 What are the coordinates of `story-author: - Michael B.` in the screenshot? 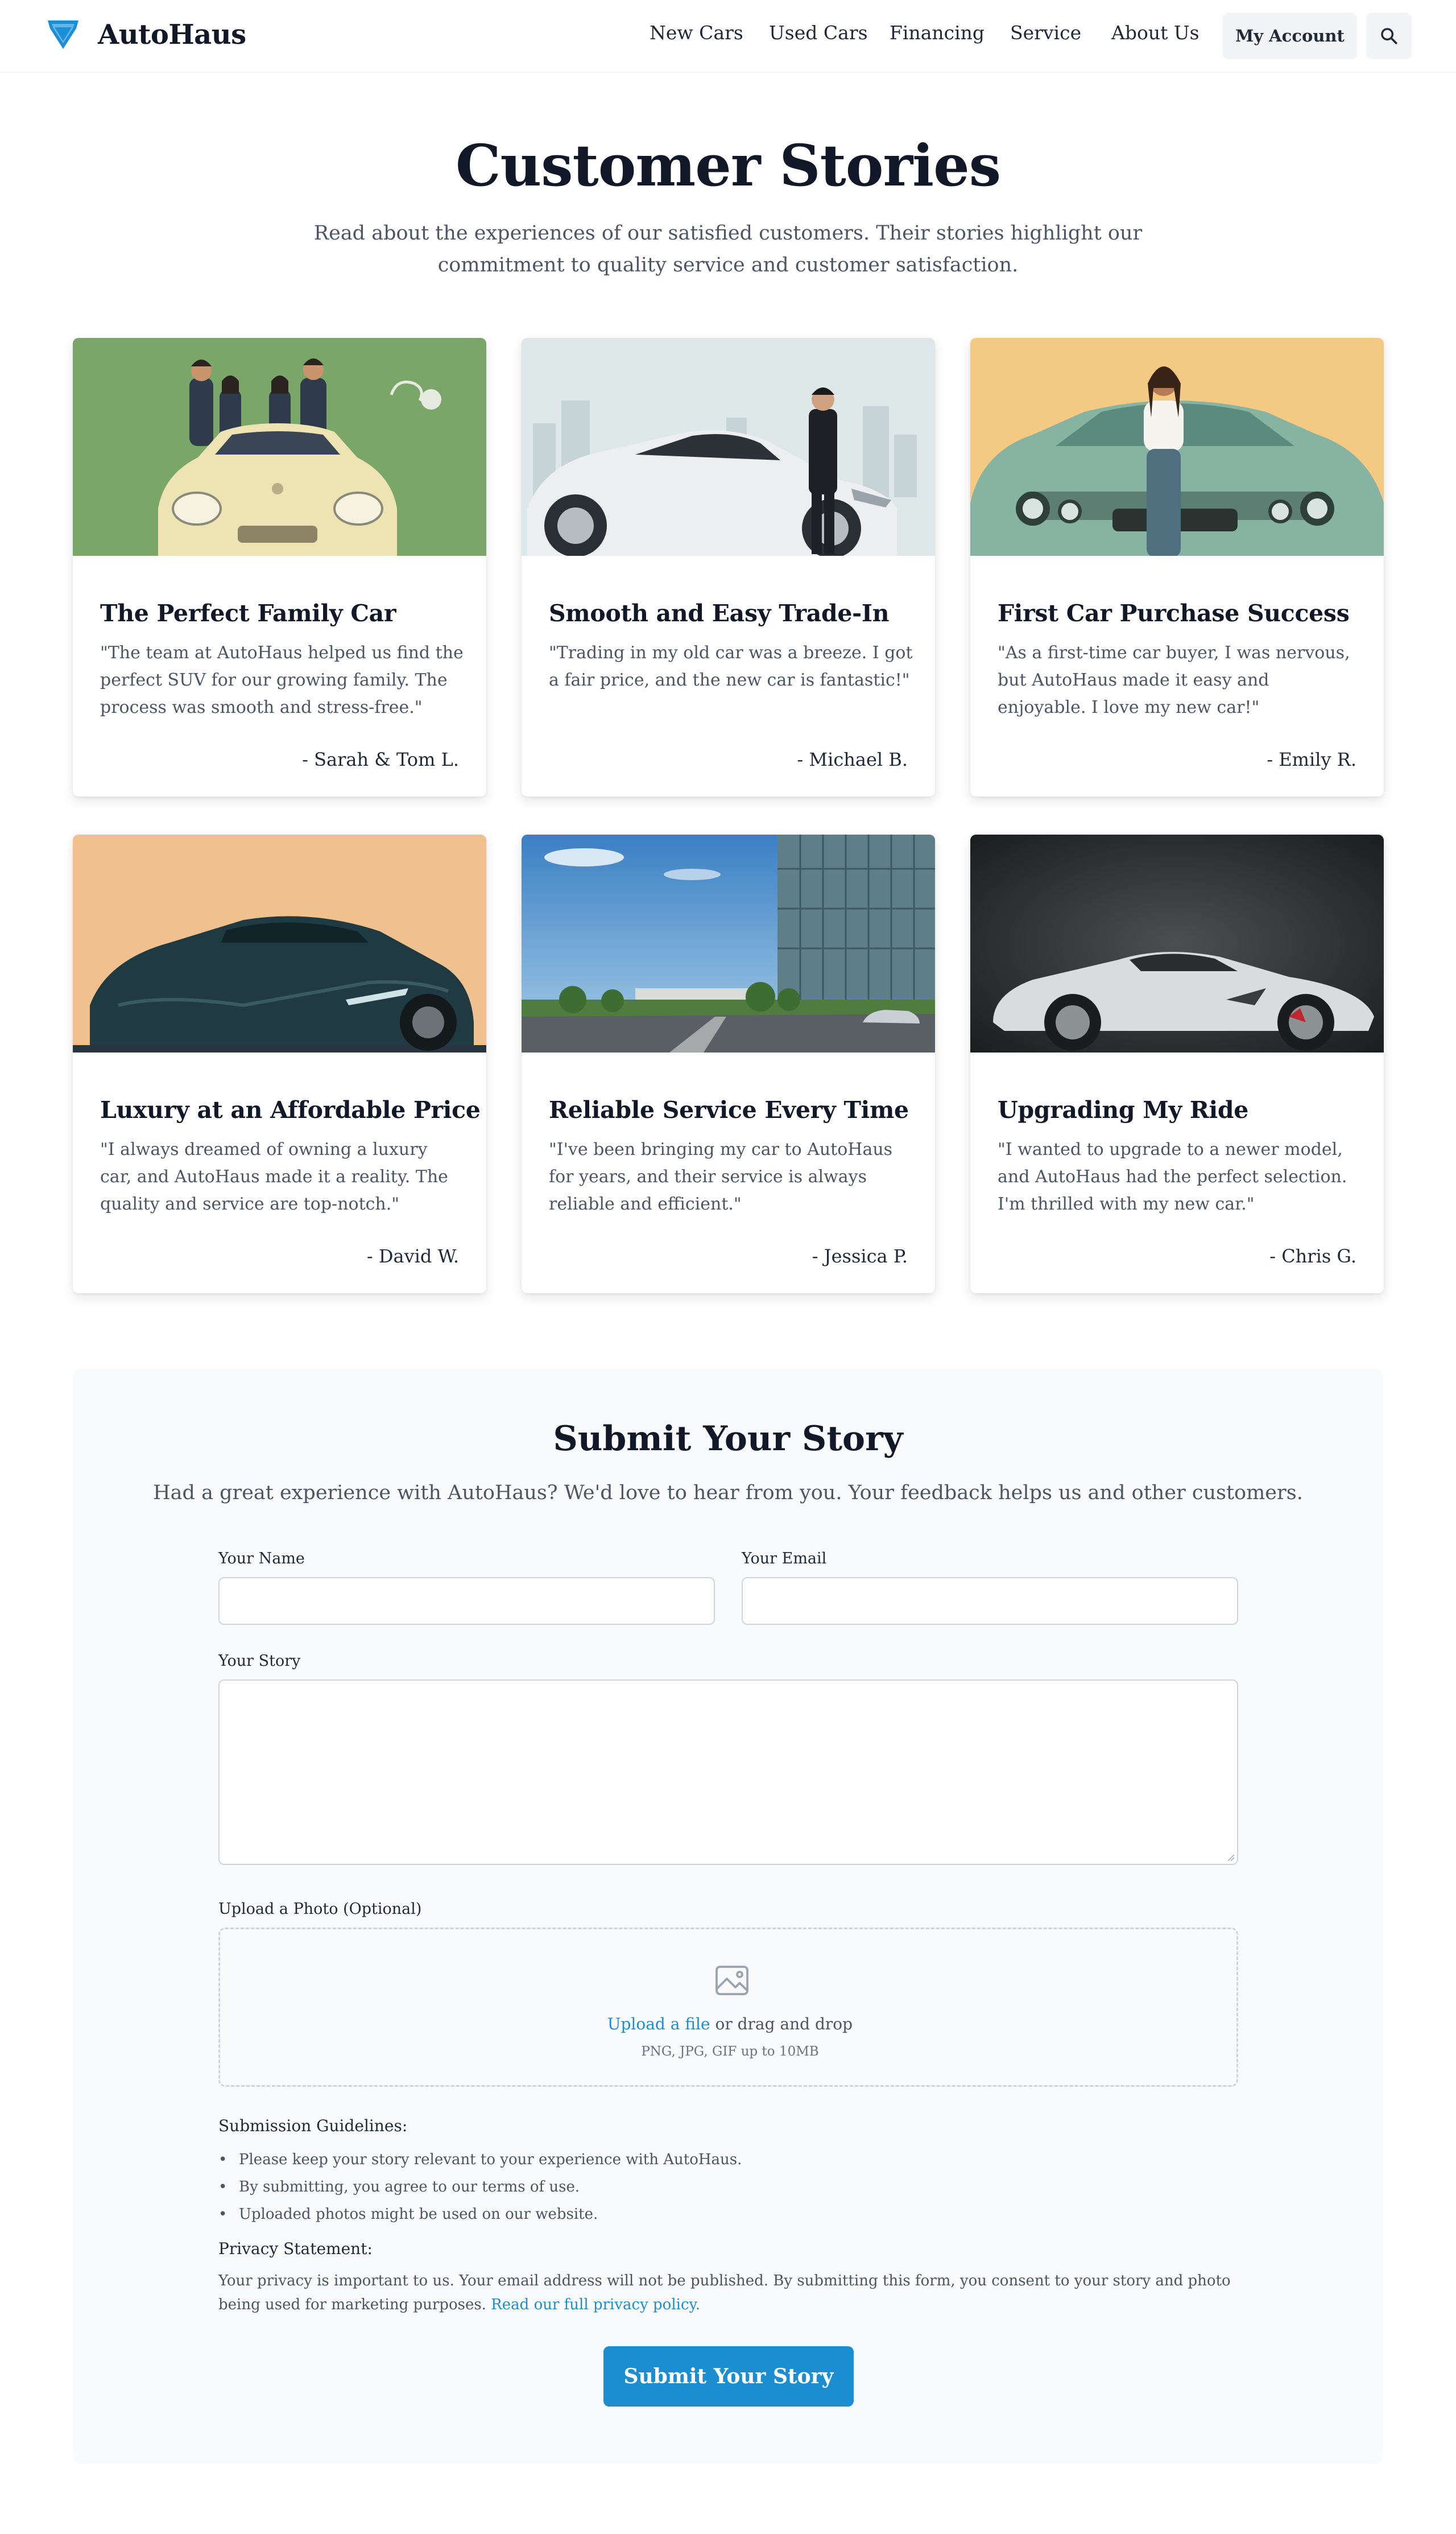 It's located at (852, 759).